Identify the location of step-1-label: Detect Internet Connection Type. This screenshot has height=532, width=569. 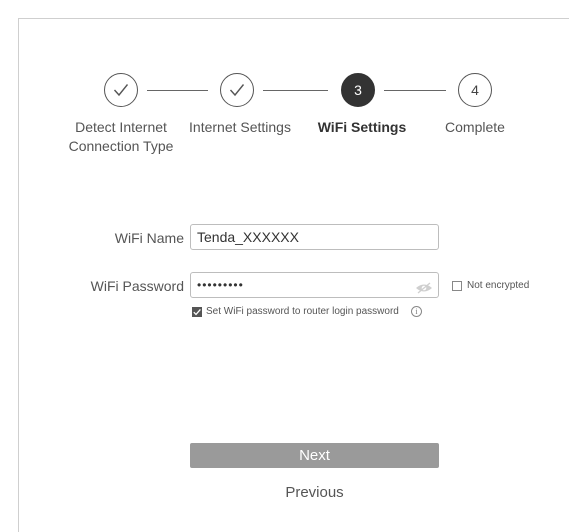
(121, 137).